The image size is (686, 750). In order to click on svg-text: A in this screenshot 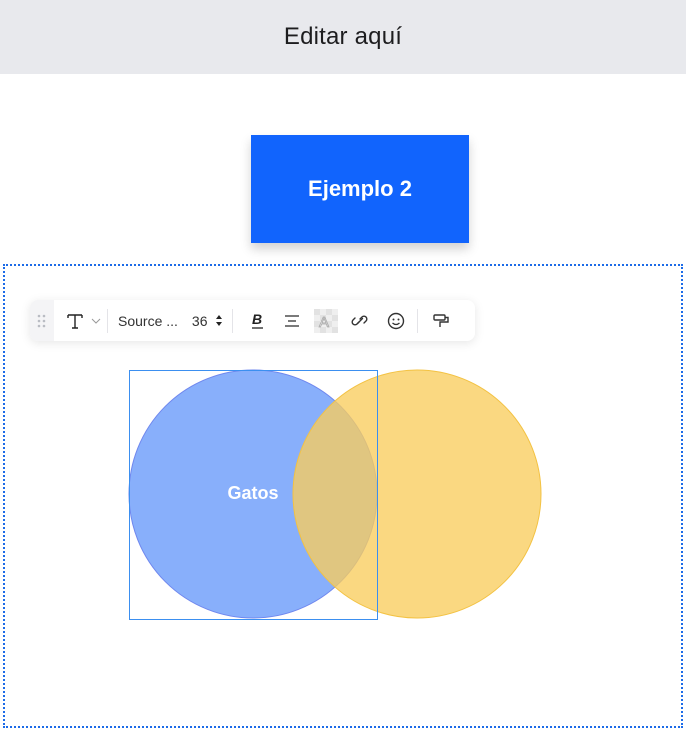, I will do `click(324, 322)`.